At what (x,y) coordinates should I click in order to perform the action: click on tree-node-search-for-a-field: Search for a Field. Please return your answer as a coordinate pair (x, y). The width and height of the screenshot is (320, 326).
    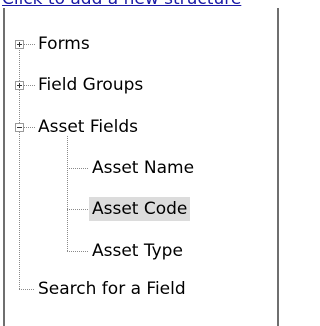
    Looking at the image, I should click on (112, 289).